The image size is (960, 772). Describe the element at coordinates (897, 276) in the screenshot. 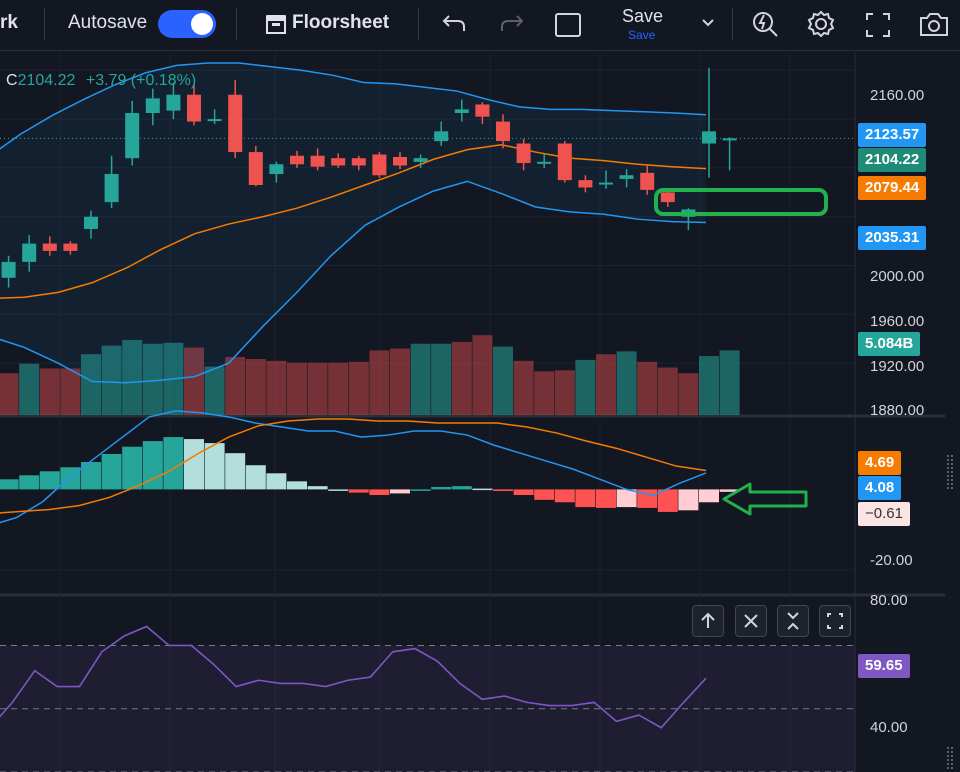

I see `price-tick: 2000.00` at that location.